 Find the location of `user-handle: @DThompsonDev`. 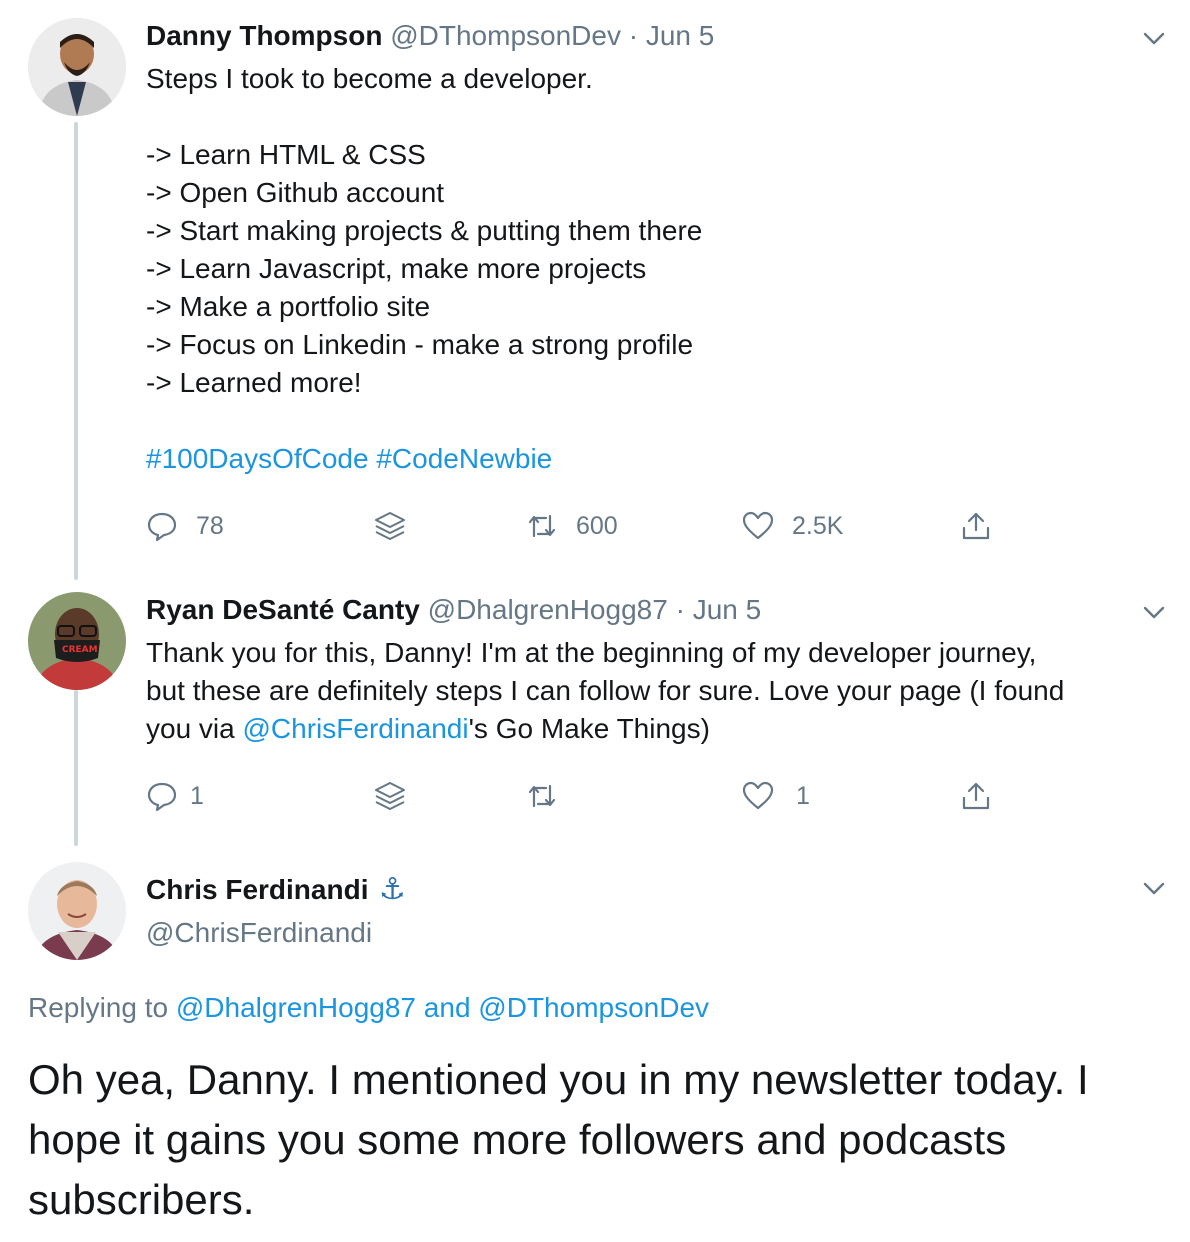

user-handle: @DThompsonDev is located at coordinates (505, 35).